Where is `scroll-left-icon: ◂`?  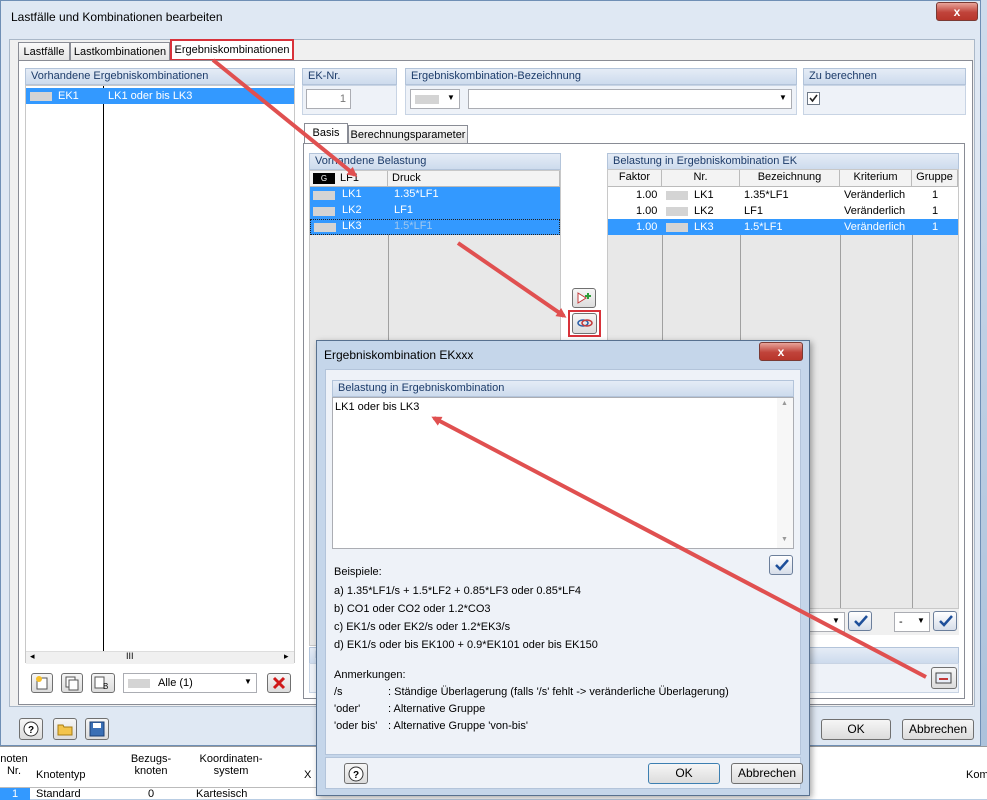 scroll-left-icon: ◂ is located at coordinates (32, 656).